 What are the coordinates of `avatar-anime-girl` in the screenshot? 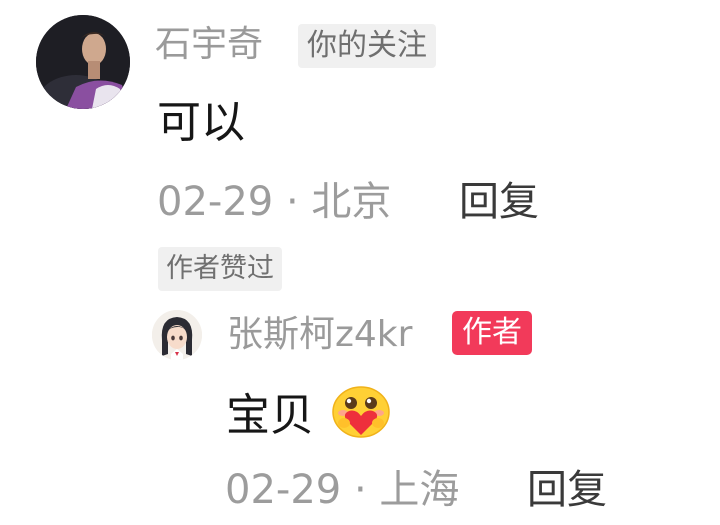 It's located at (177, 335).